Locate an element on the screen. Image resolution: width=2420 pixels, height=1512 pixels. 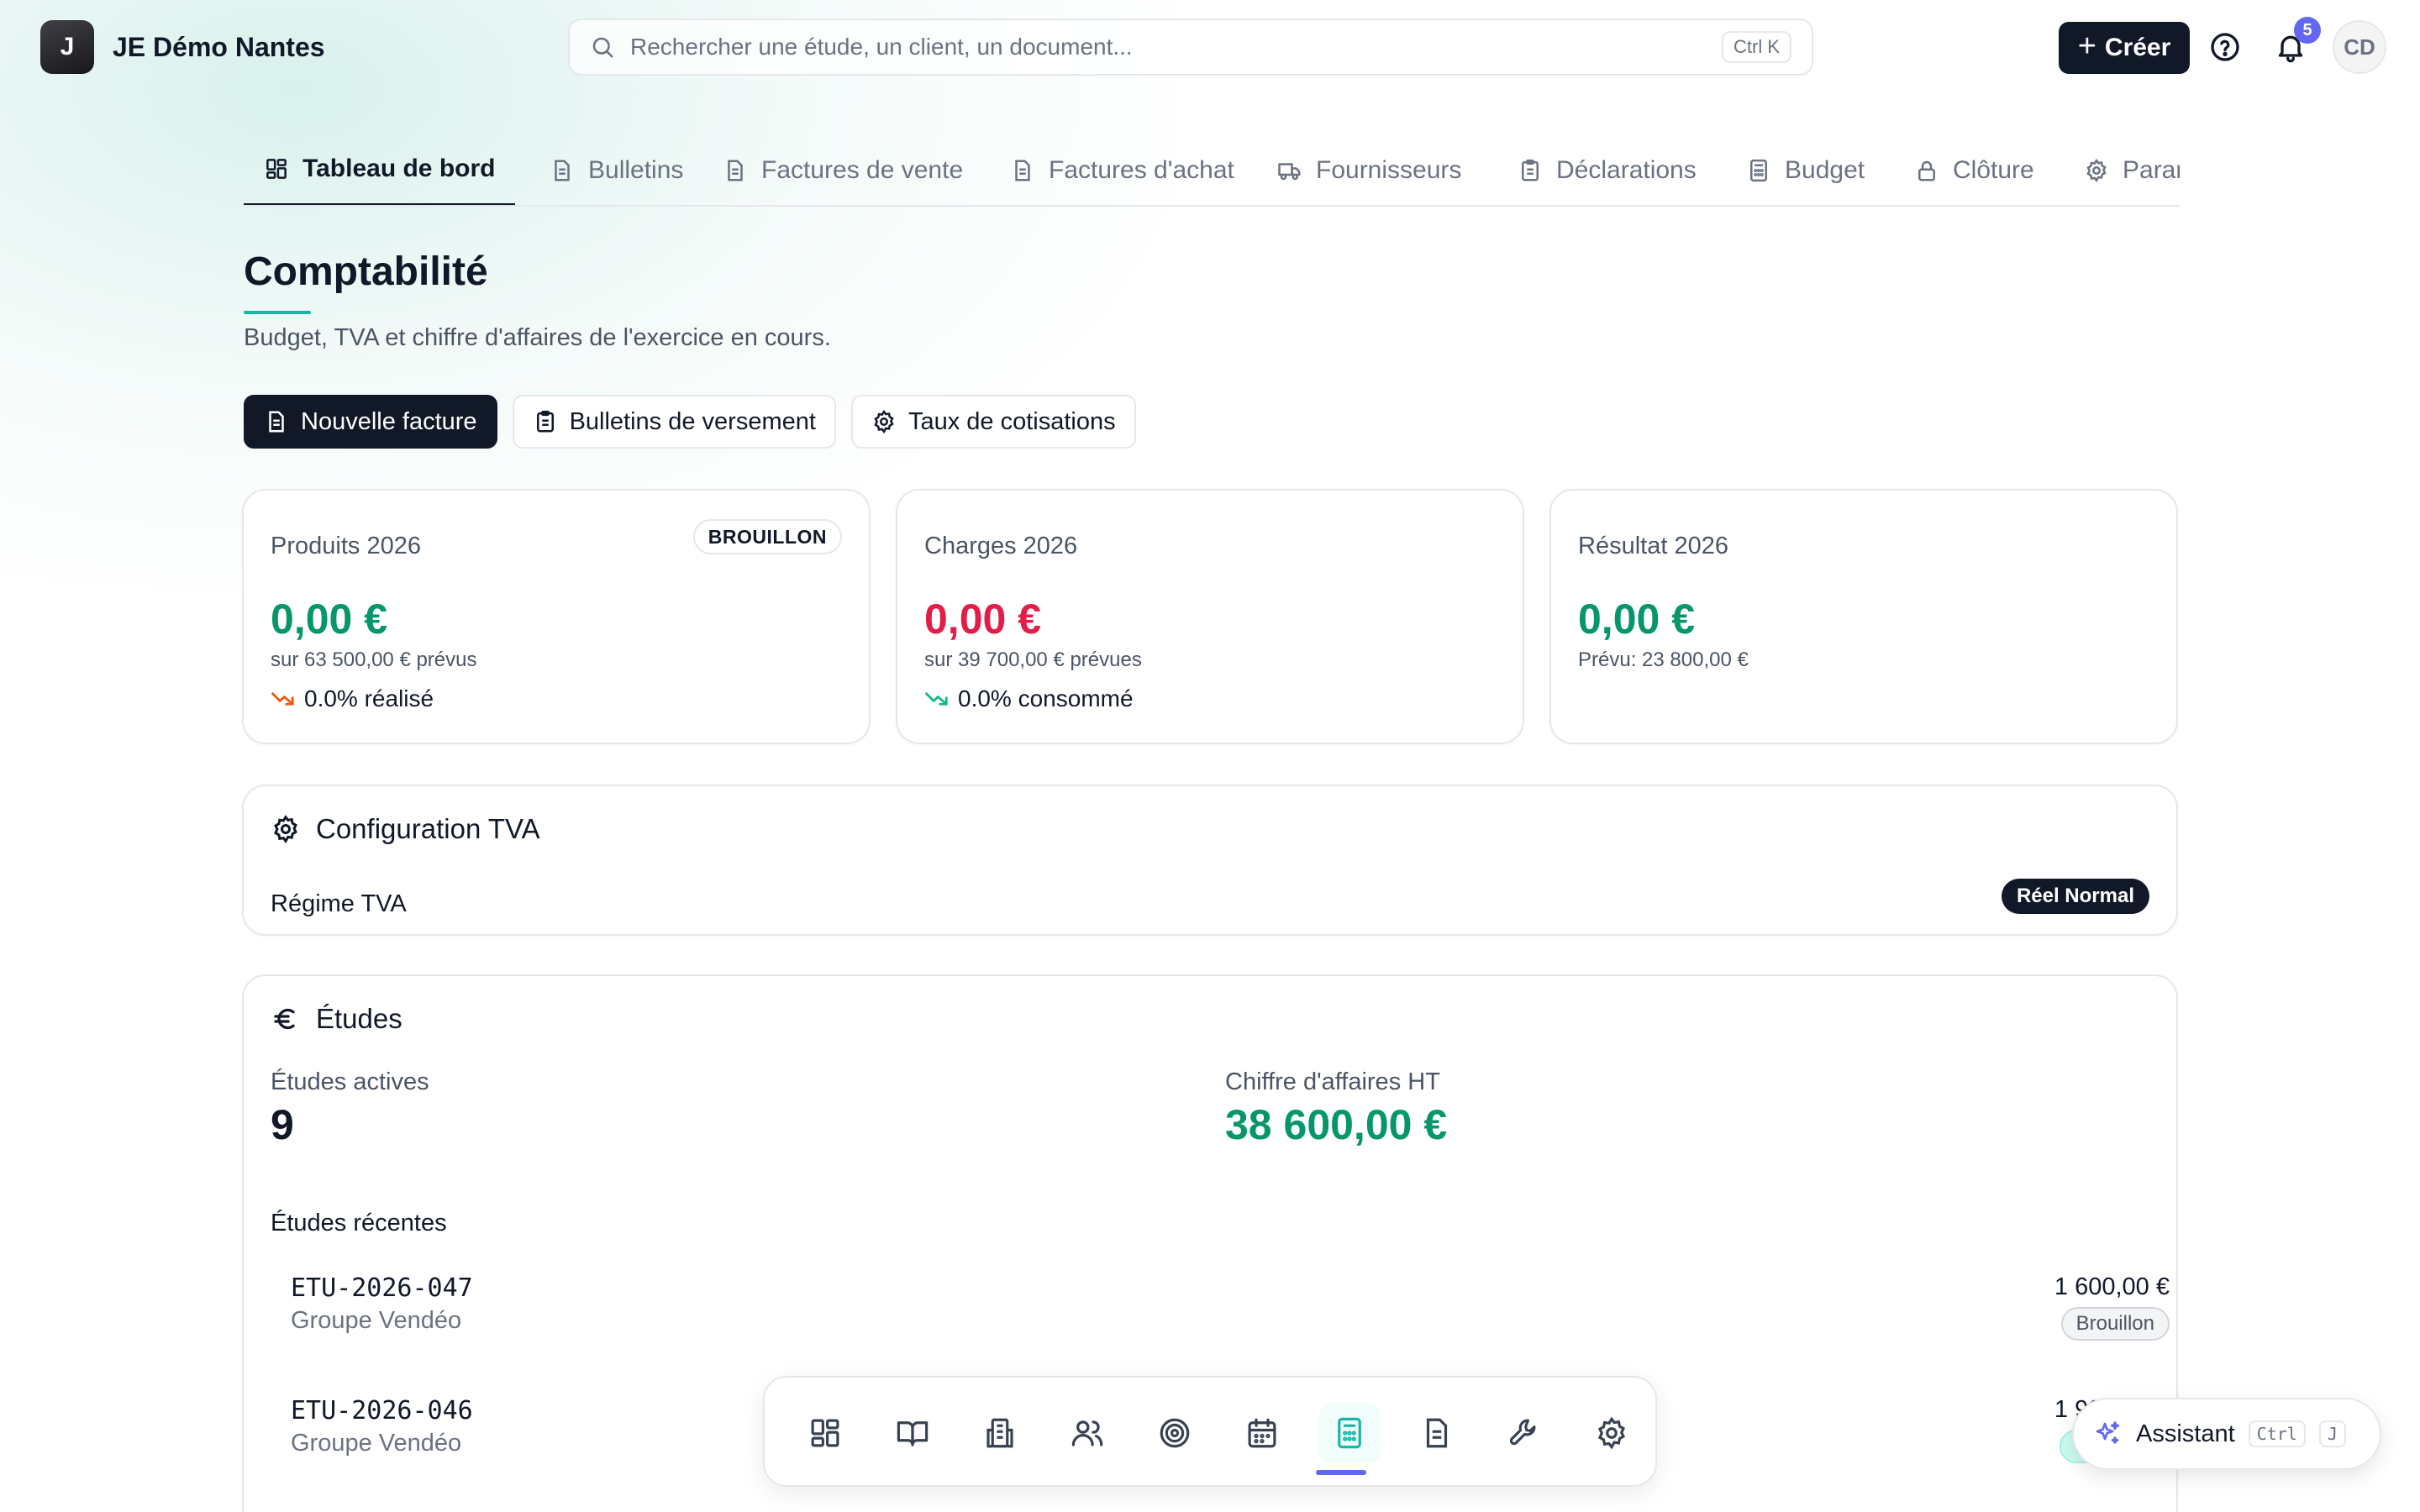
dock-item-settings is located at coordinates (1612, 1433).